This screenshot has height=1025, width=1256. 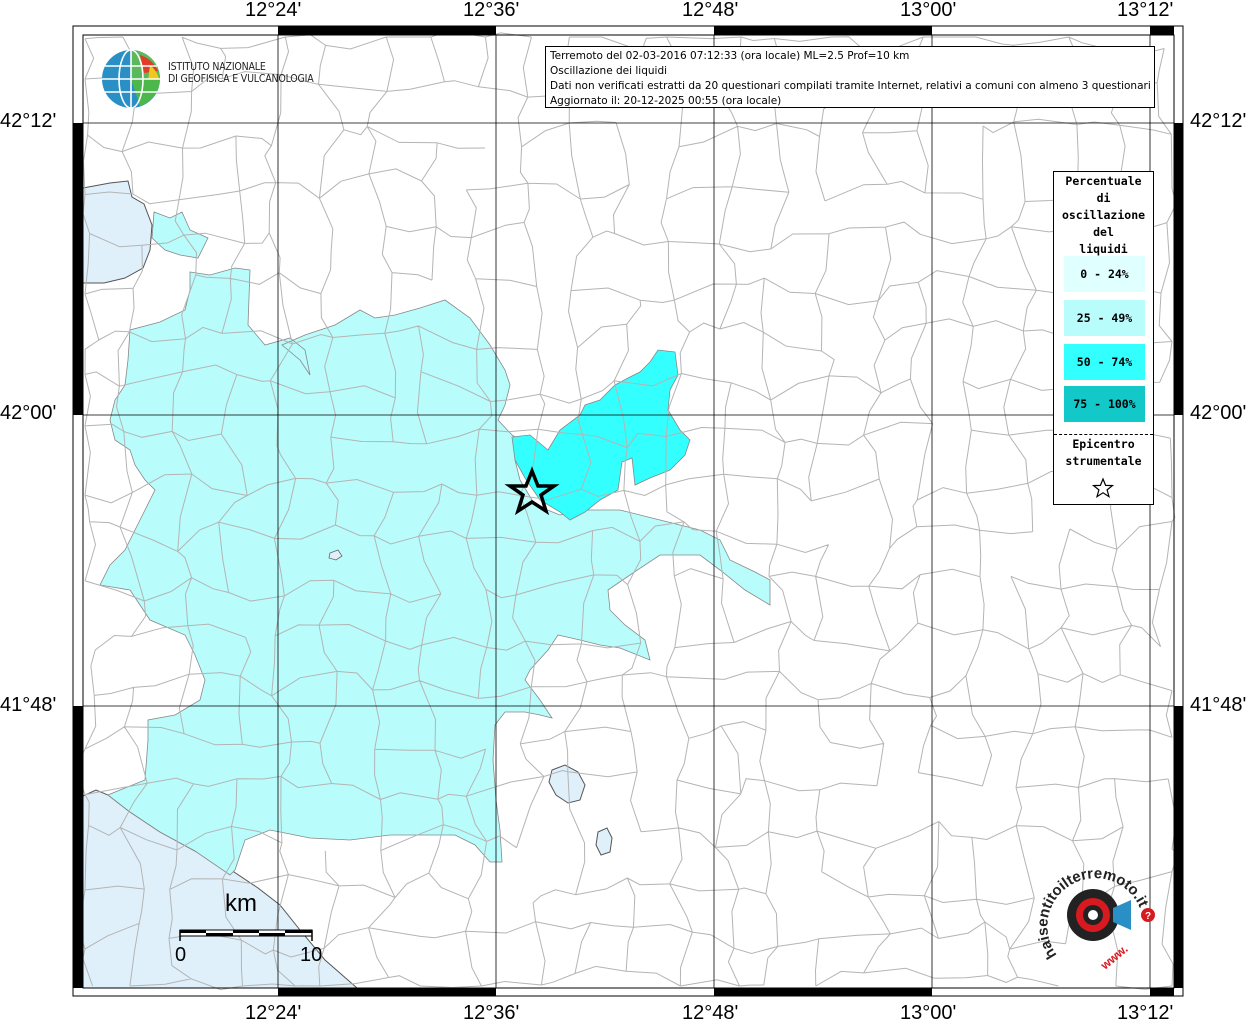 What do you see at coordinates (28, 413) in the screenshot?
I see `lat-label-left: 42°00'` at bounding box center [28, 413].